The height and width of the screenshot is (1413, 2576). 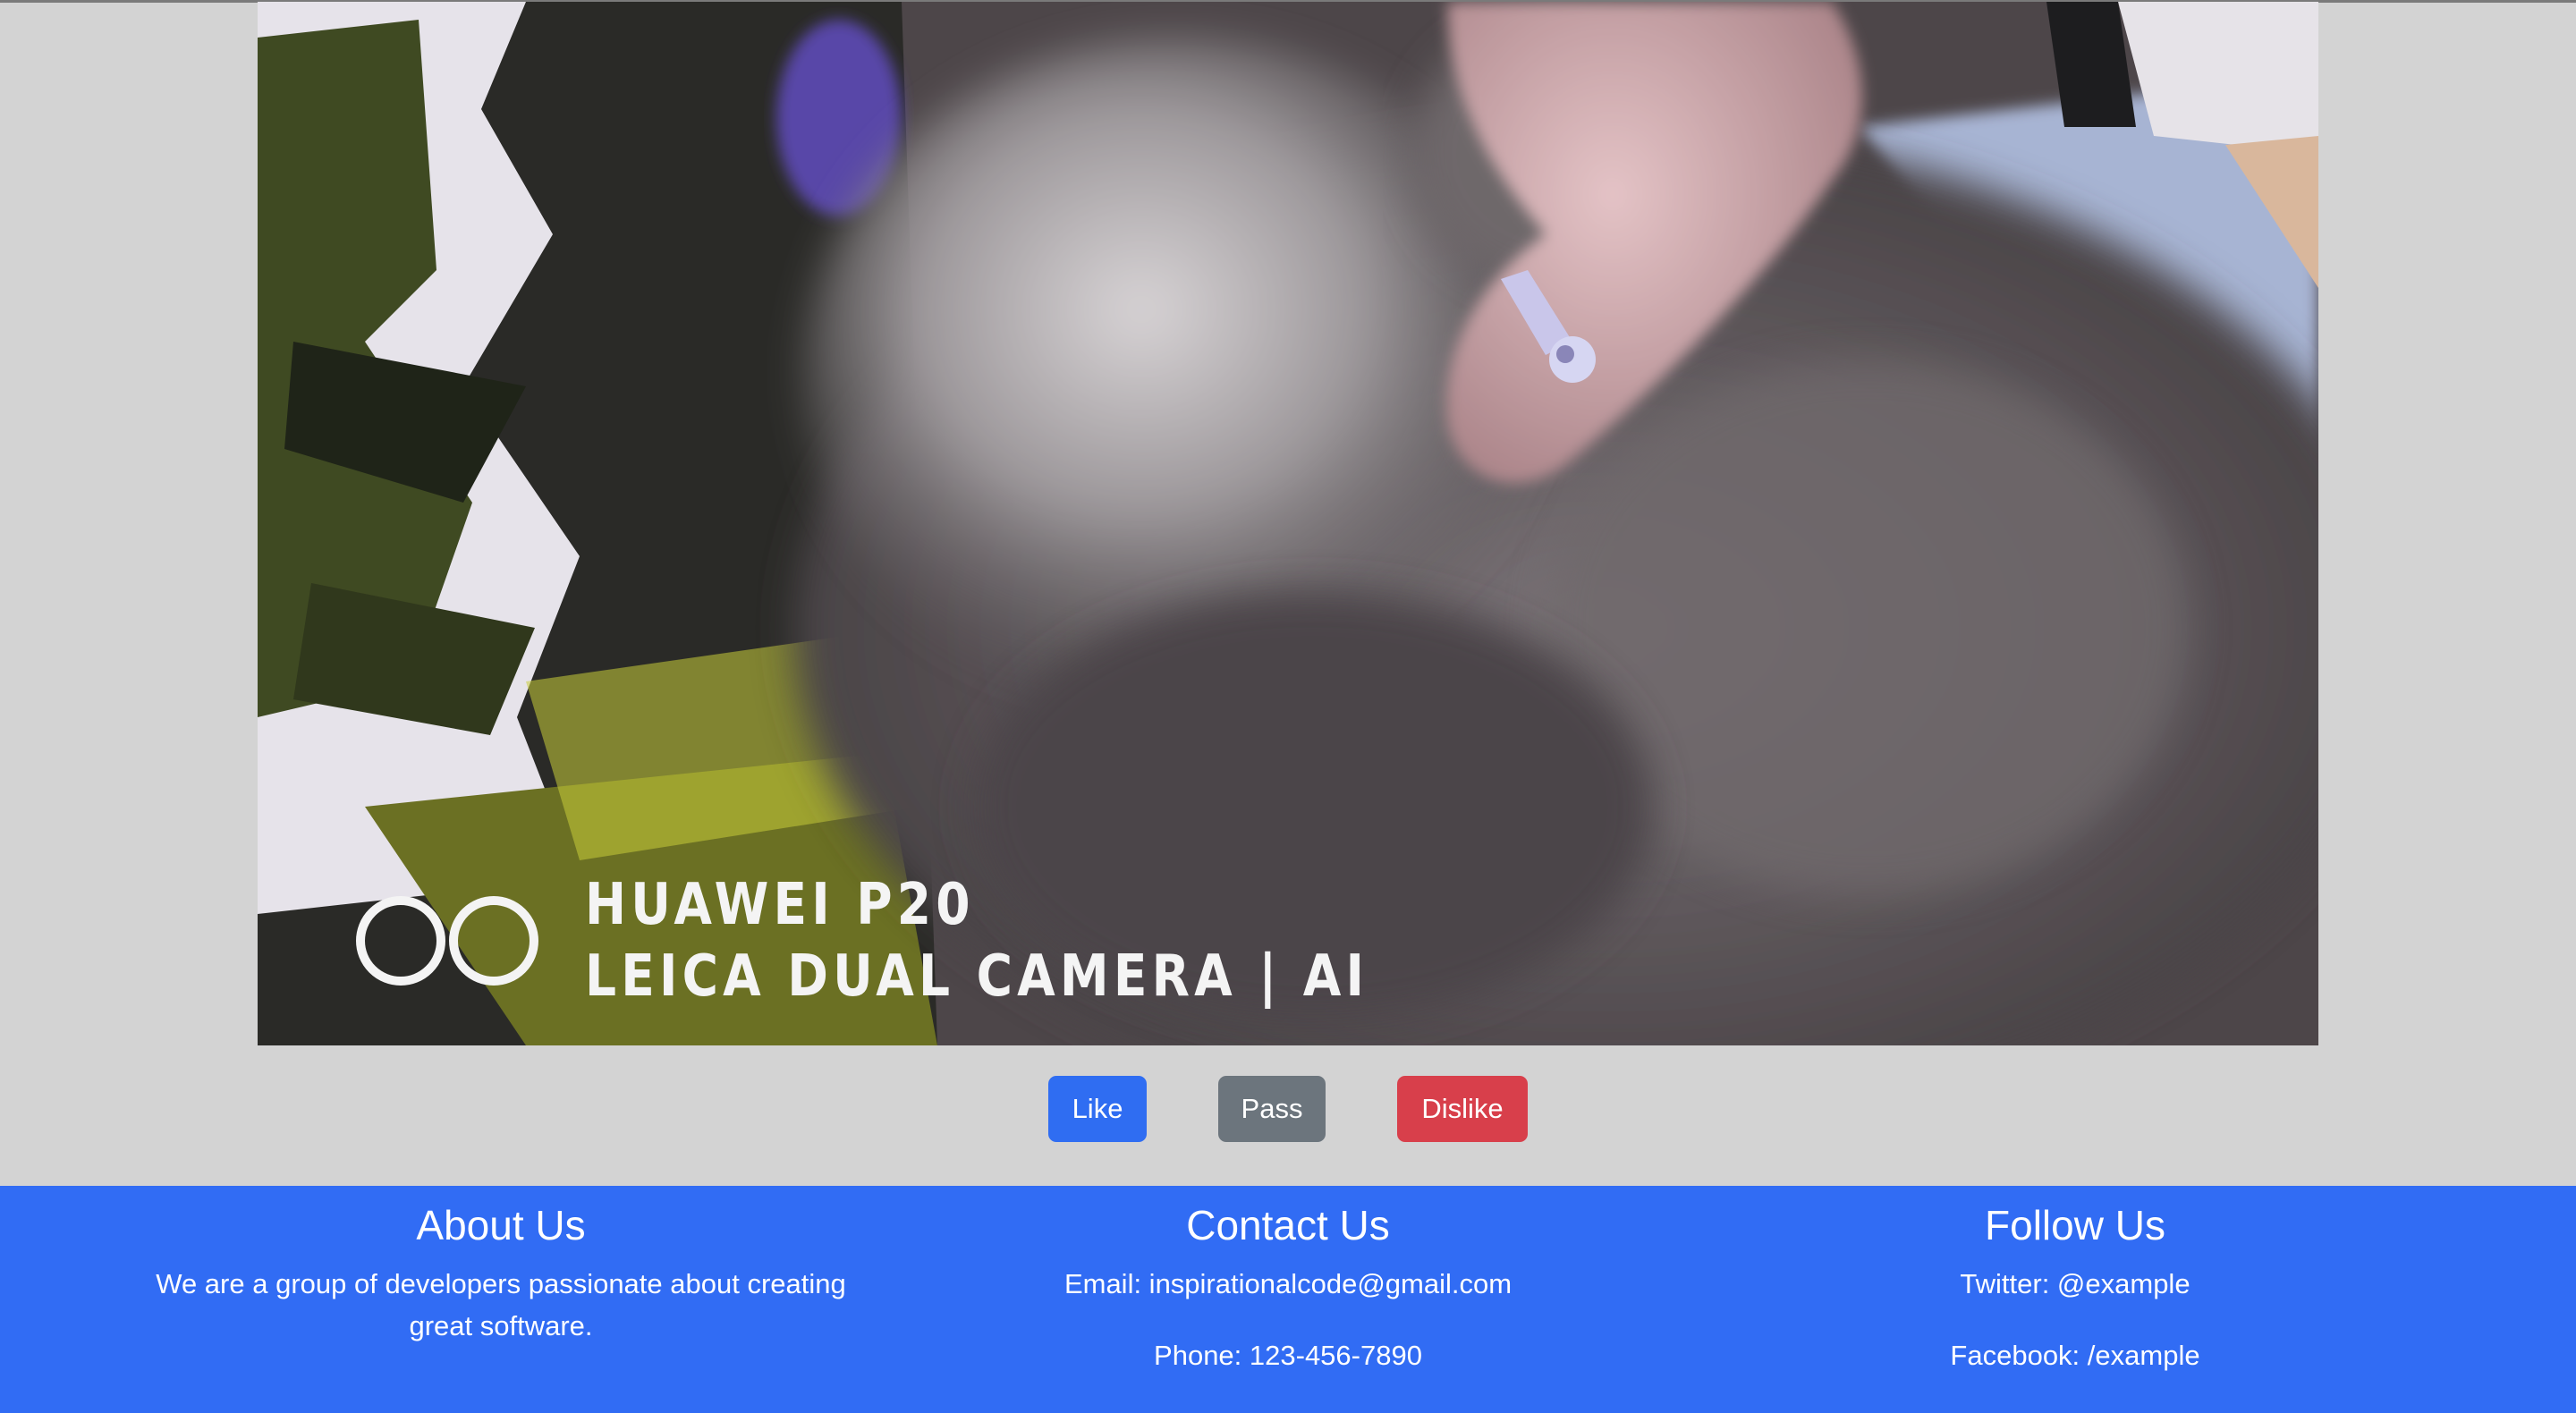 I want to click on vote-actions: Like Pass Dislike, so click(x=1288, y=1109).